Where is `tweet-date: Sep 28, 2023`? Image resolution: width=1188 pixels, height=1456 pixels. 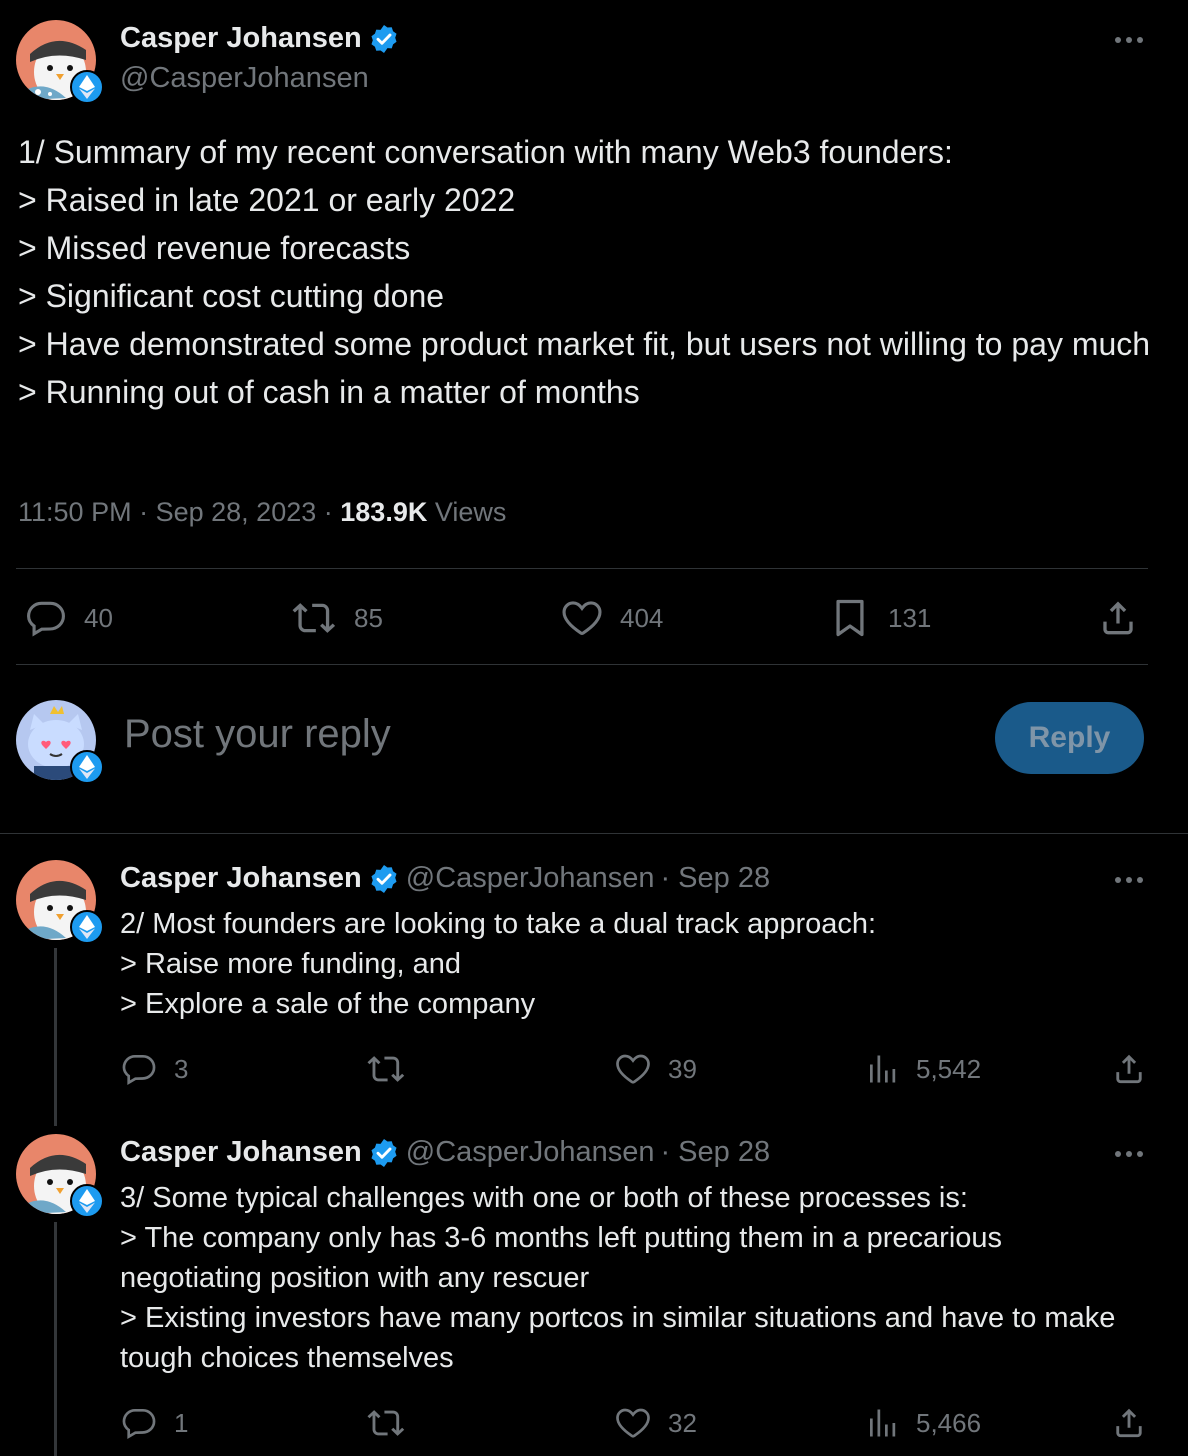
tweet-date: Sep 28, 2023 is located at coordinates (236, 512).